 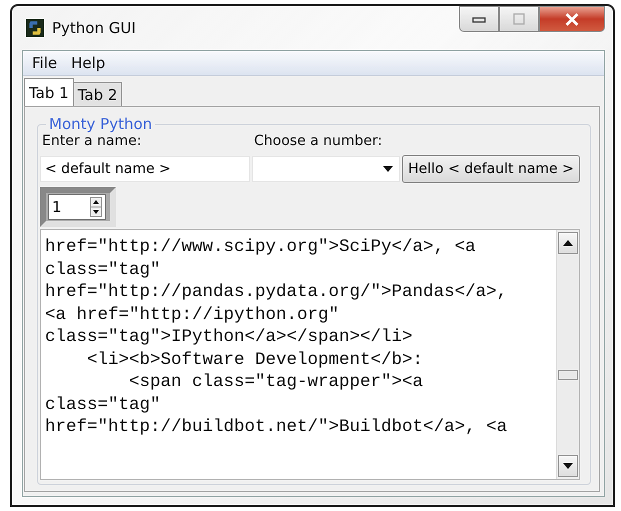 I want to click on hello-button: Hello < default name >, so click(x=491, y=169).